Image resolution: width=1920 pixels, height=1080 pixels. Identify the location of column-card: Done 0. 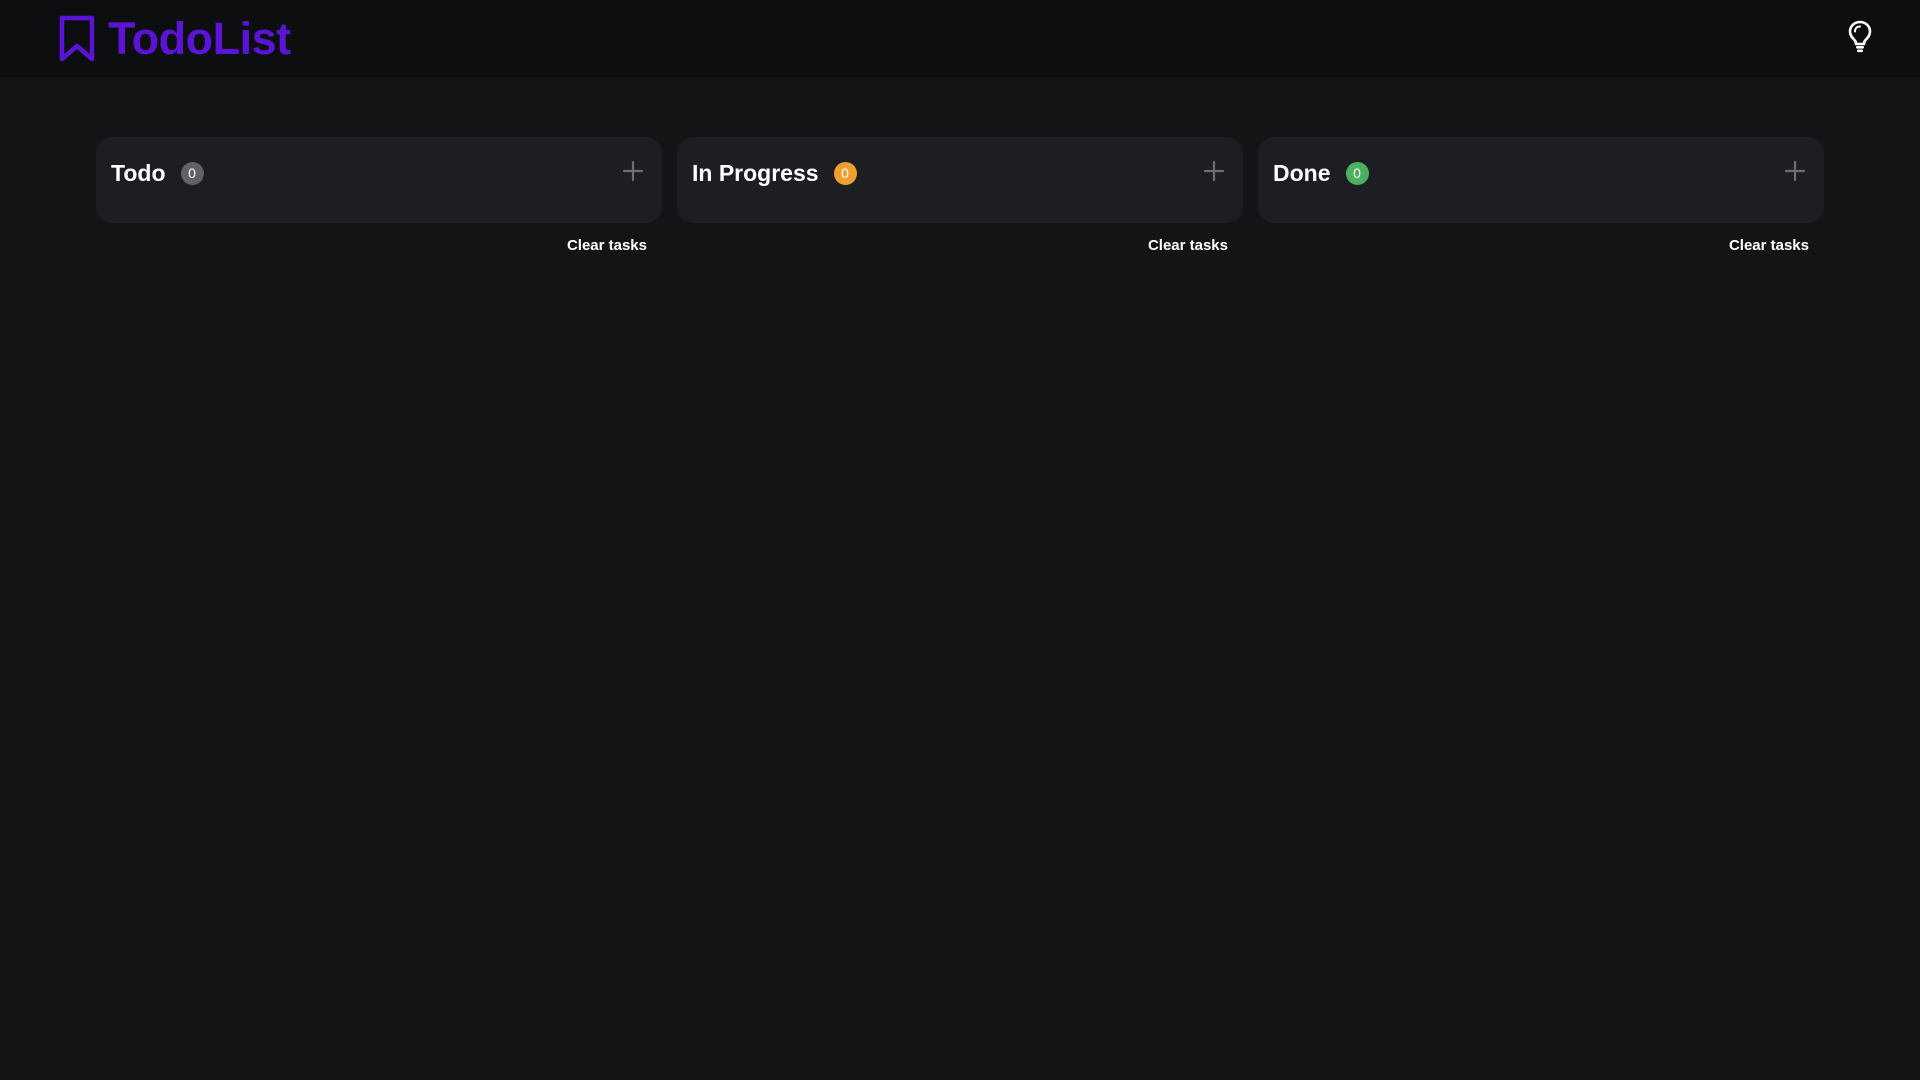
(1541, 180).